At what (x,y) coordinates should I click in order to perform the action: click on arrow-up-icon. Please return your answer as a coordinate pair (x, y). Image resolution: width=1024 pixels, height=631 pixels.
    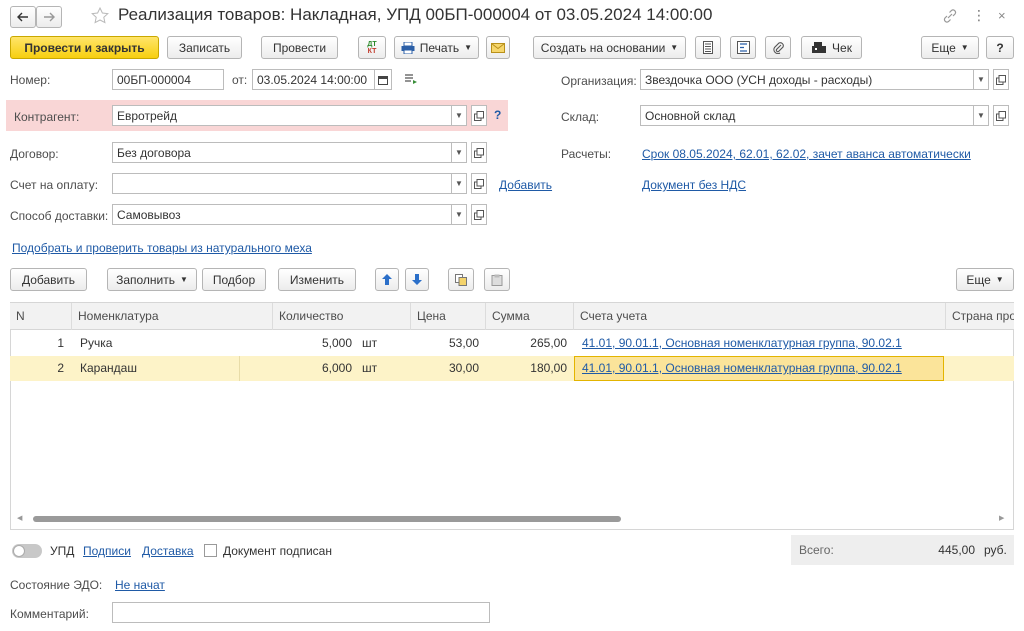
    Looking at the image, I should click on (387, 279).